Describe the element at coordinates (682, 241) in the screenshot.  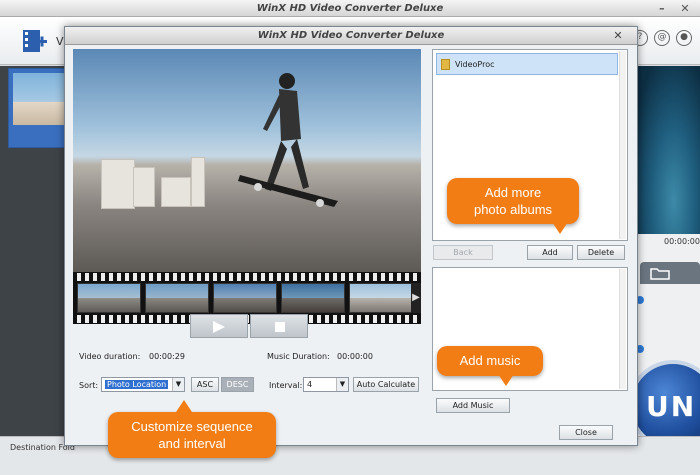
I see `time-display: 00:00:00` at that location.